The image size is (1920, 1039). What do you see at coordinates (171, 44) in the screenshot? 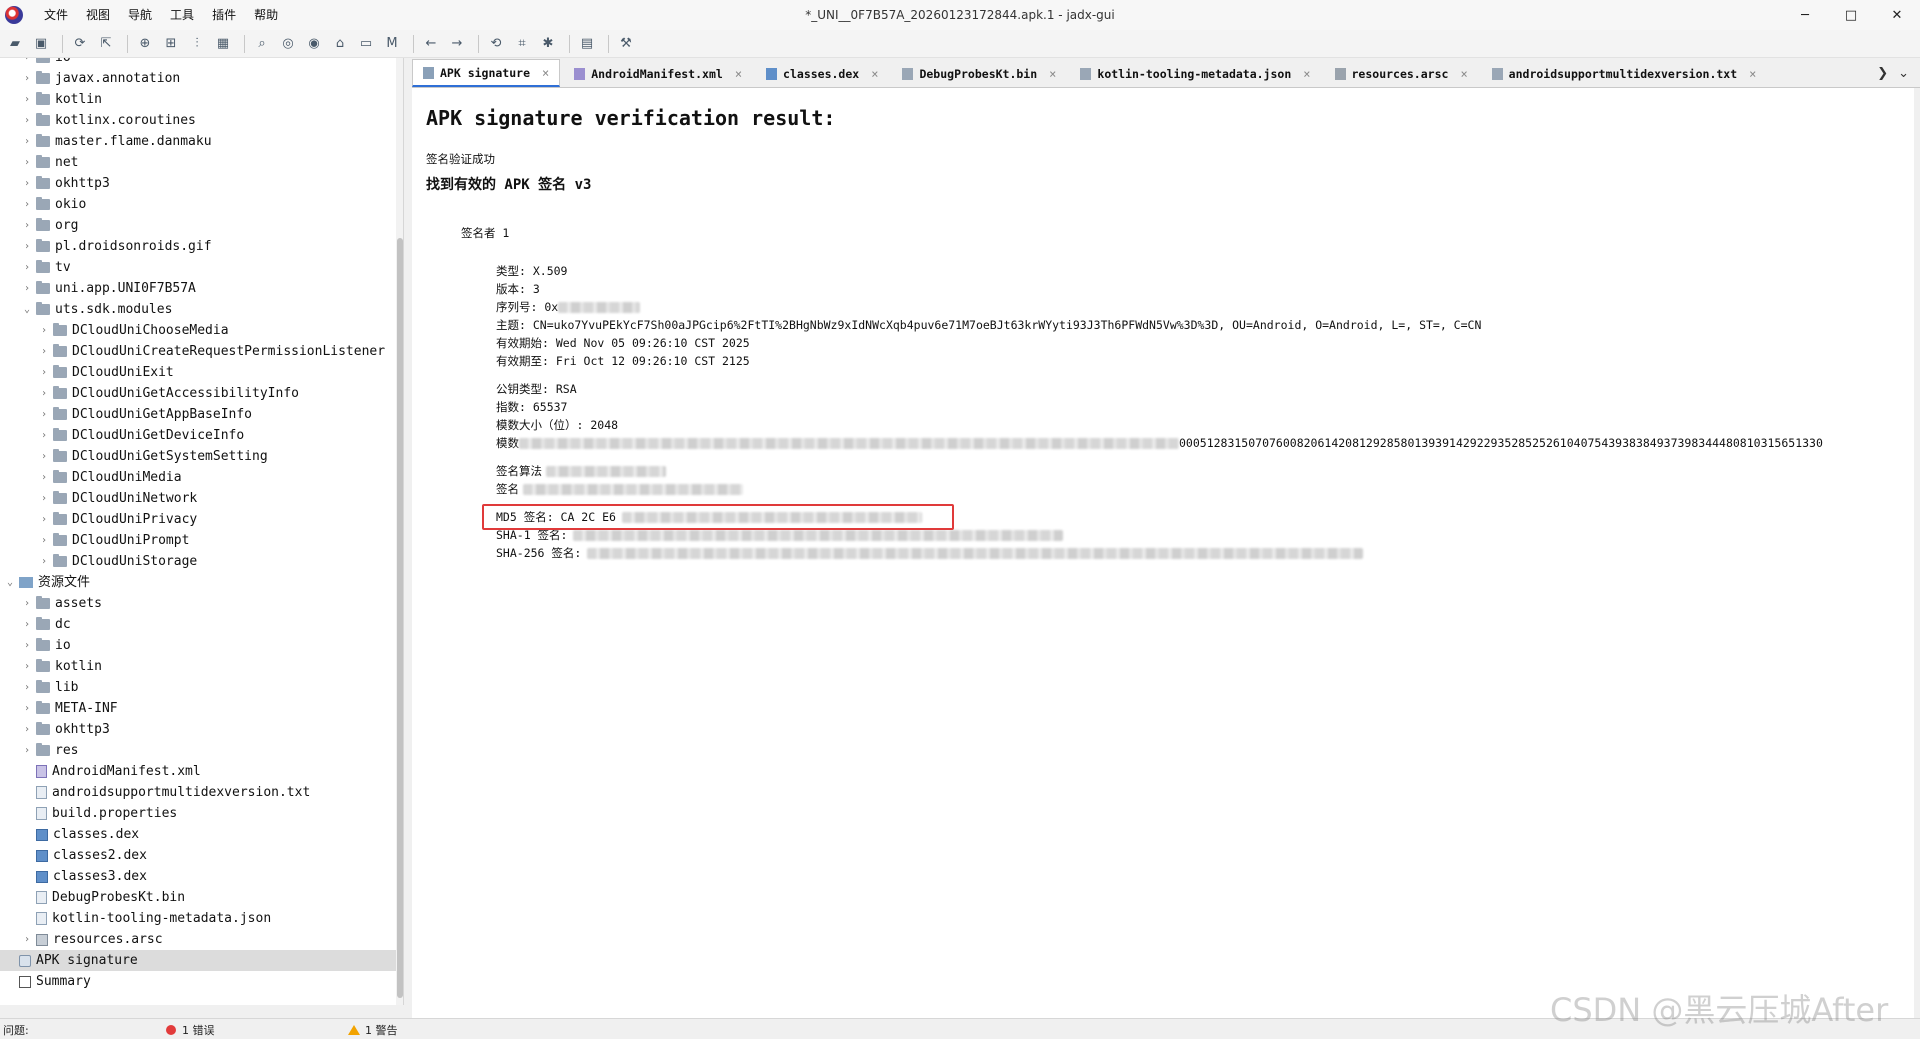
I see `tree-icon: ⊞` at bounding box center [171, 44].